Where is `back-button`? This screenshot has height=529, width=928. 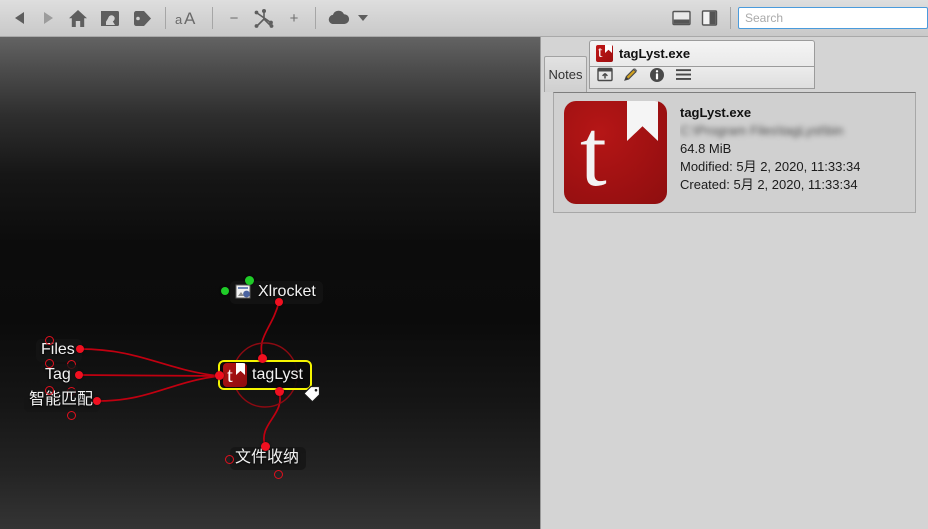
back-button is located at coordinates (20, 18).